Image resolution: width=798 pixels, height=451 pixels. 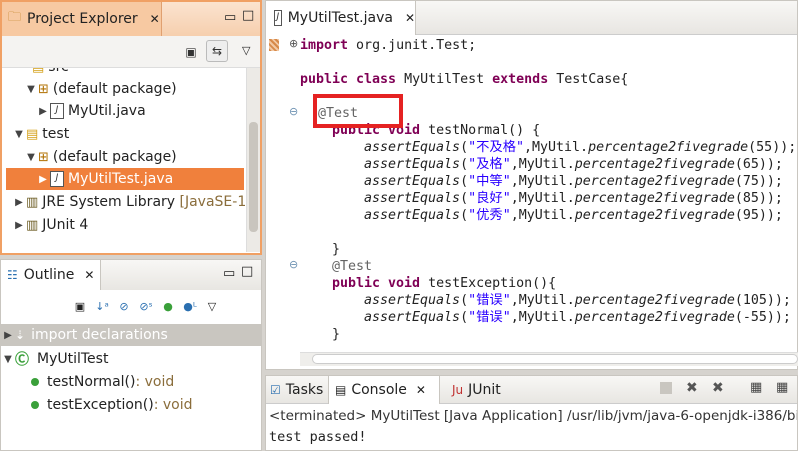 I want to click on console-tabbar: ☑ Tasks ▤ Console ✕ Ju JUnit ✖ ✖ ▦ ▦, so click(x=531, y=390).